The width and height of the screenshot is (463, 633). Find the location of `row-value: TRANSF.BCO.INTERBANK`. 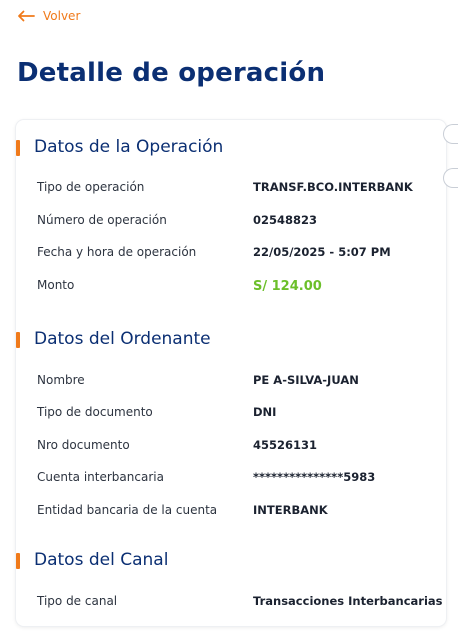

row-value: TRANSF.BCO.INTERBANK is located at coordinates (333, 187).